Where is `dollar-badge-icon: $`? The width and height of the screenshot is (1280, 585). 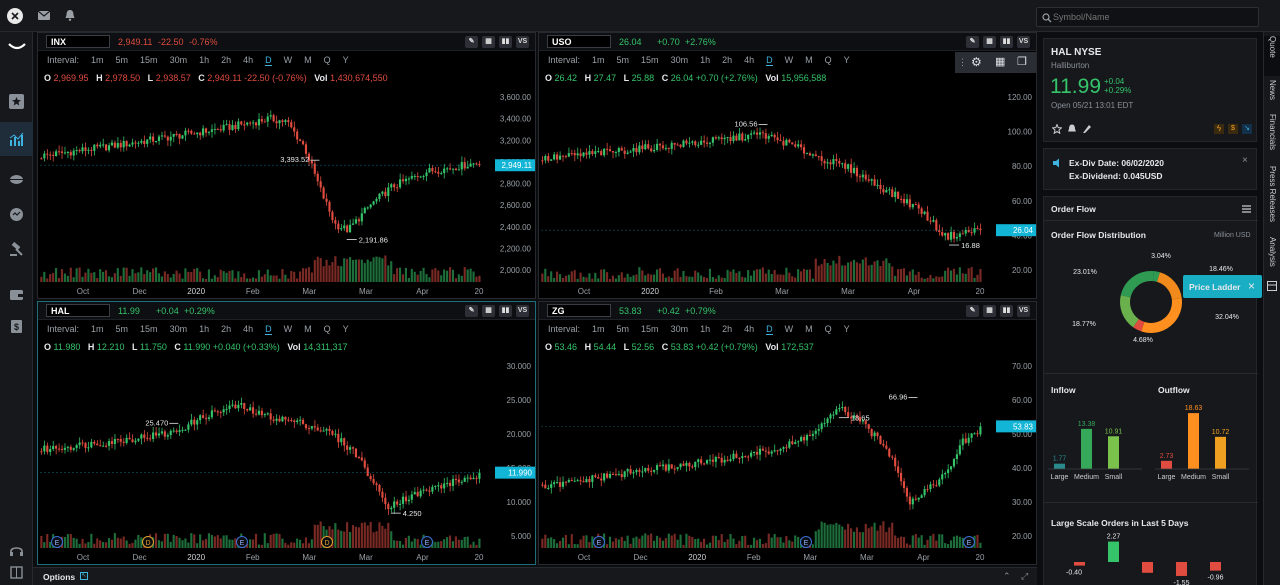 dollar-badge-icon: $ is located at coordinates (1233, 129).